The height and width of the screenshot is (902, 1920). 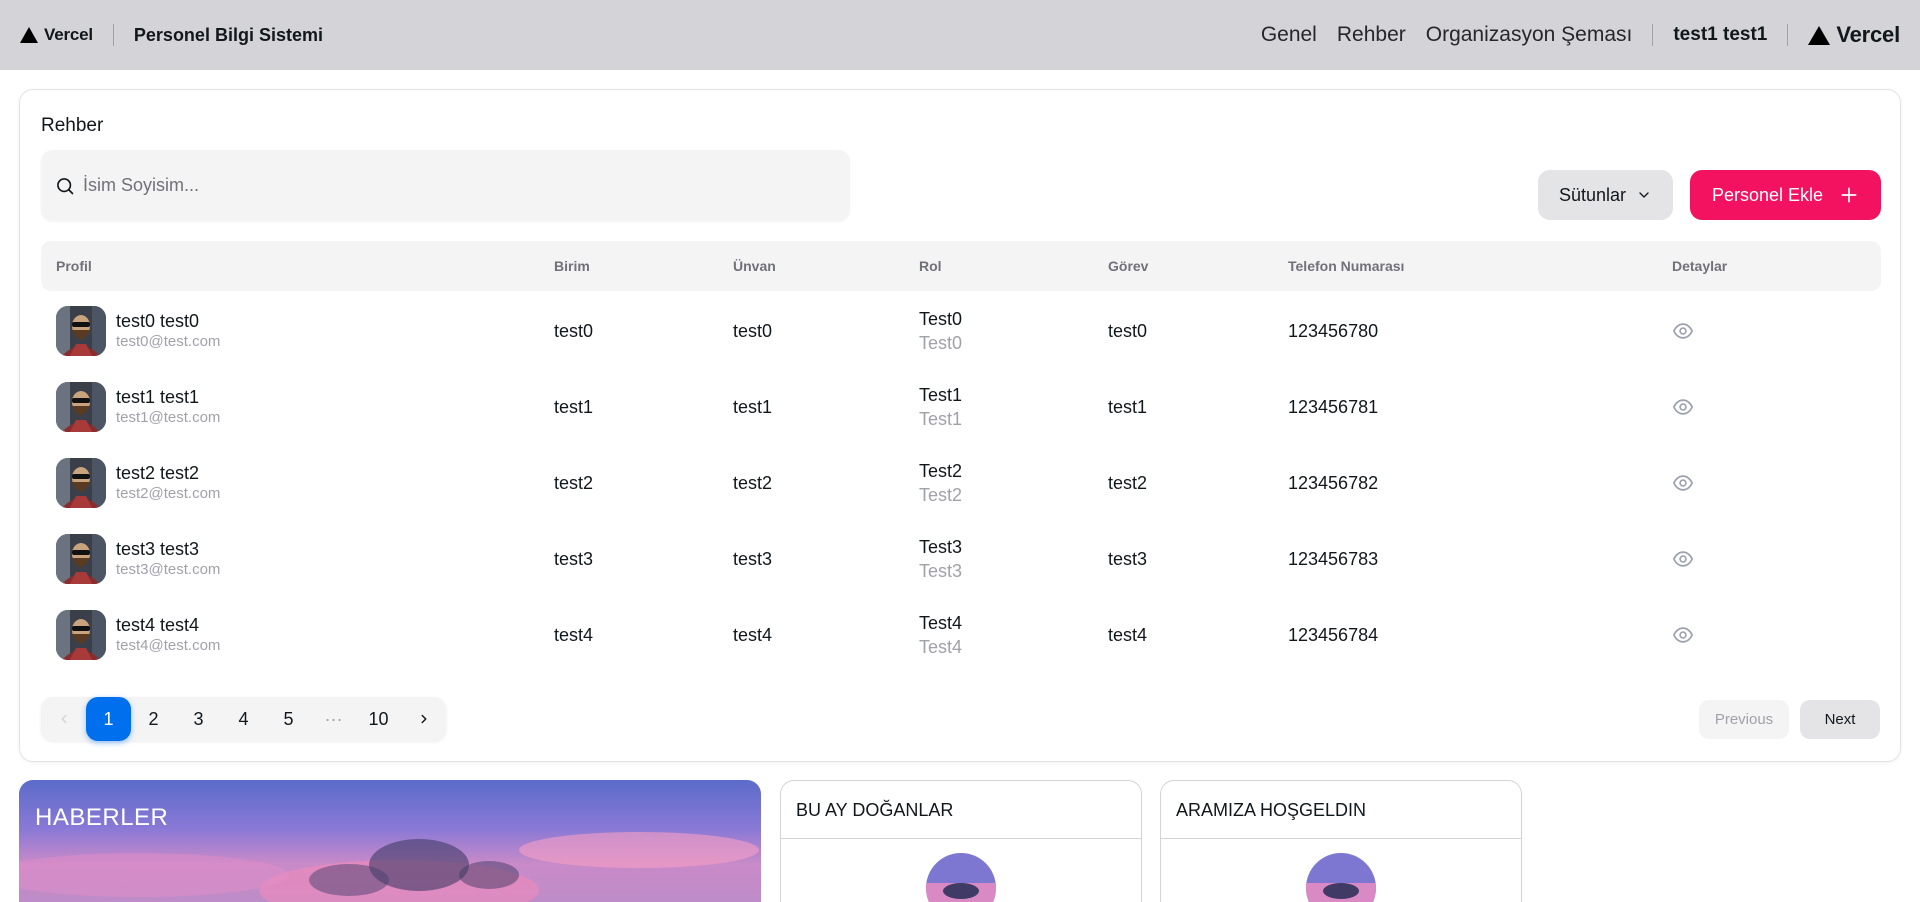 What do you see at coordinates (753, 558) in the screenshot?
I see `cell-unvan: test3` at bounding box center [753, 558].